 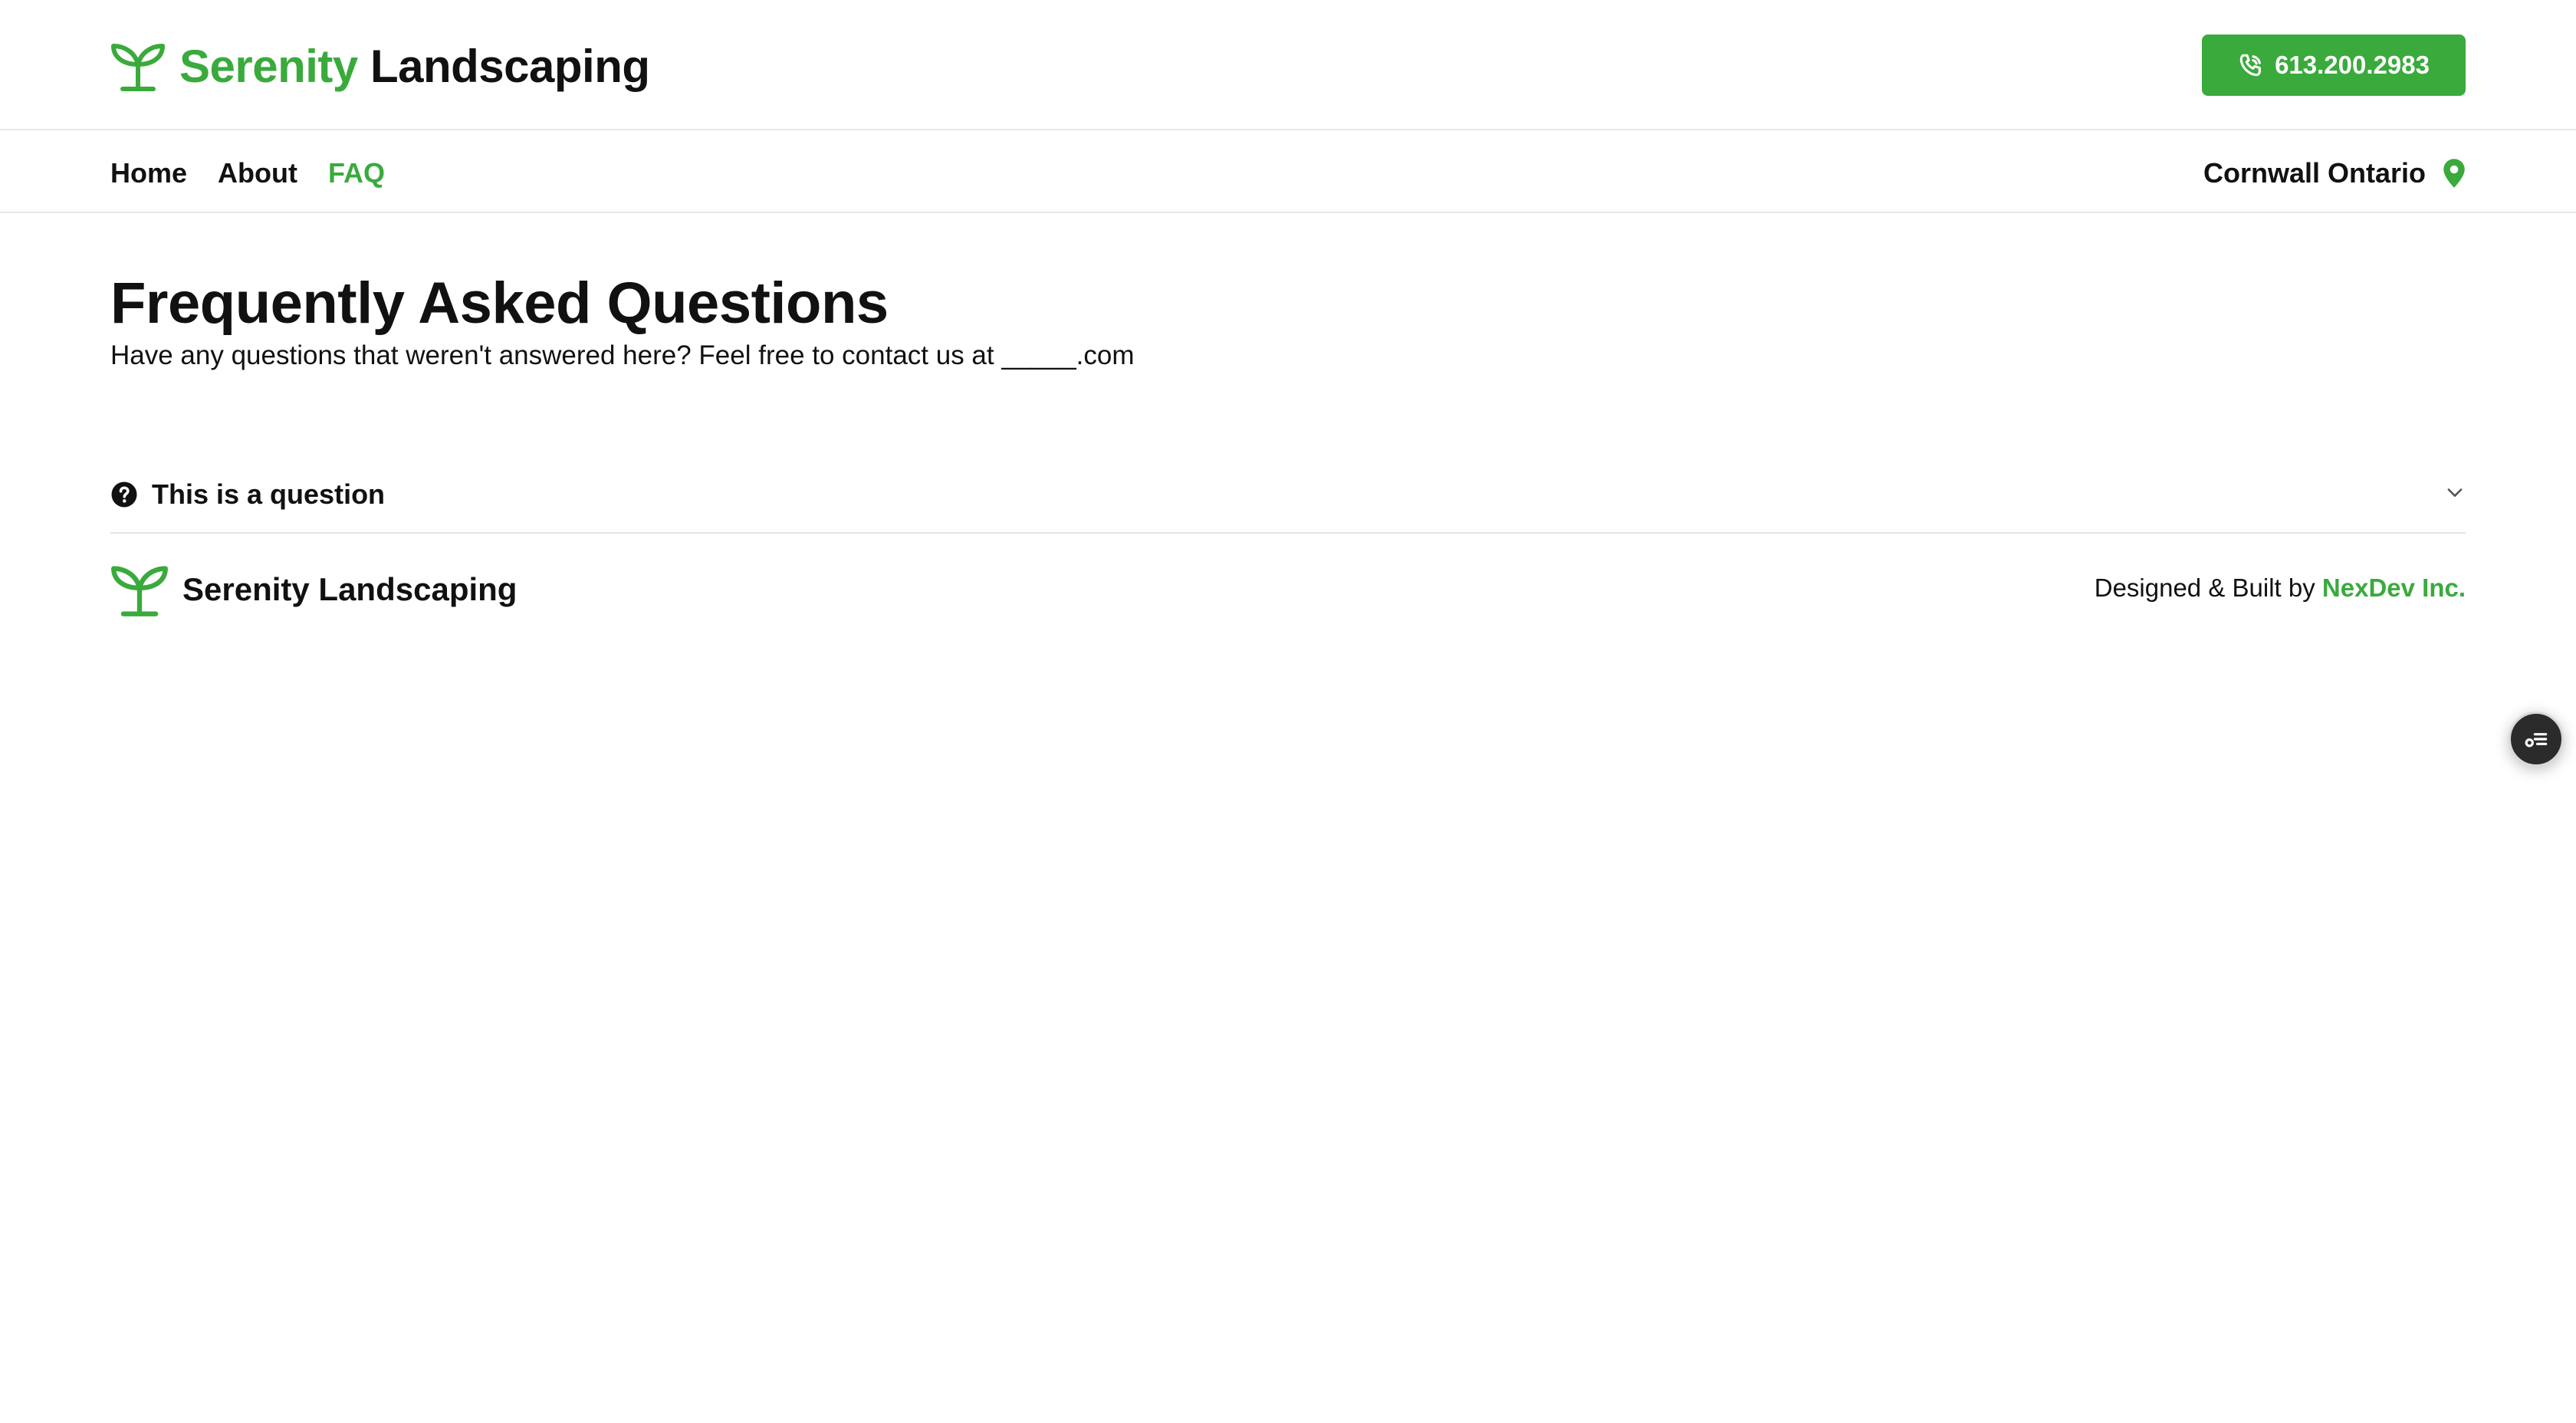 I want to click on credit-prefix: Designed & Built by, so click(x=2208, y=588).